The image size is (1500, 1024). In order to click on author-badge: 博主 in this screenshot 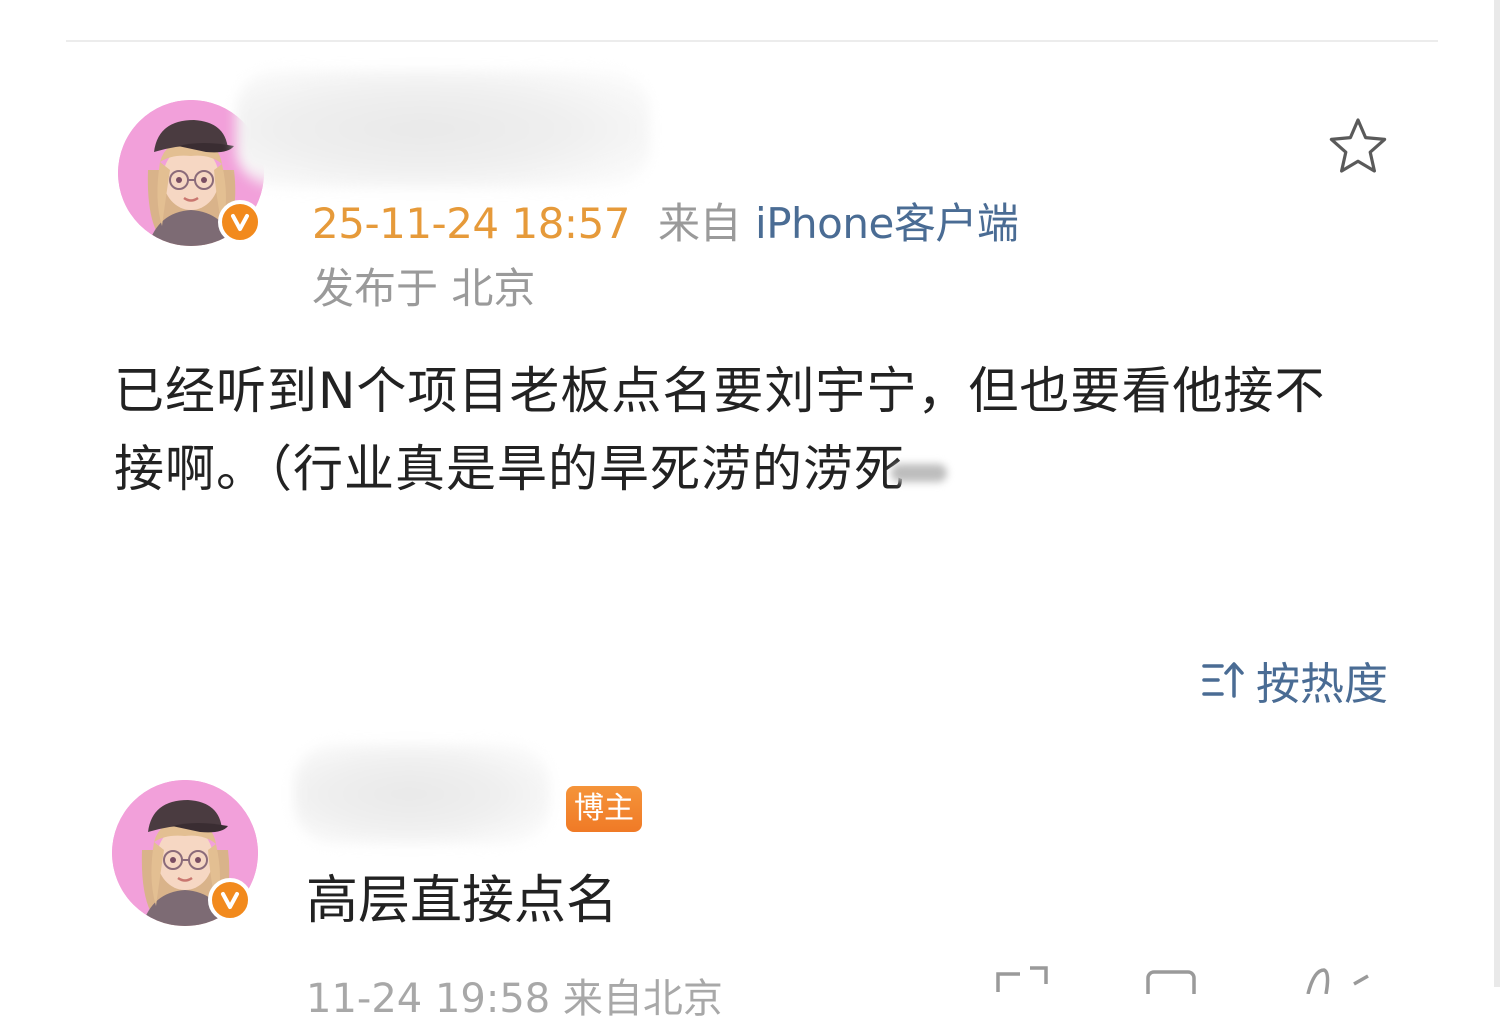, I will do `click(604, 809)`.